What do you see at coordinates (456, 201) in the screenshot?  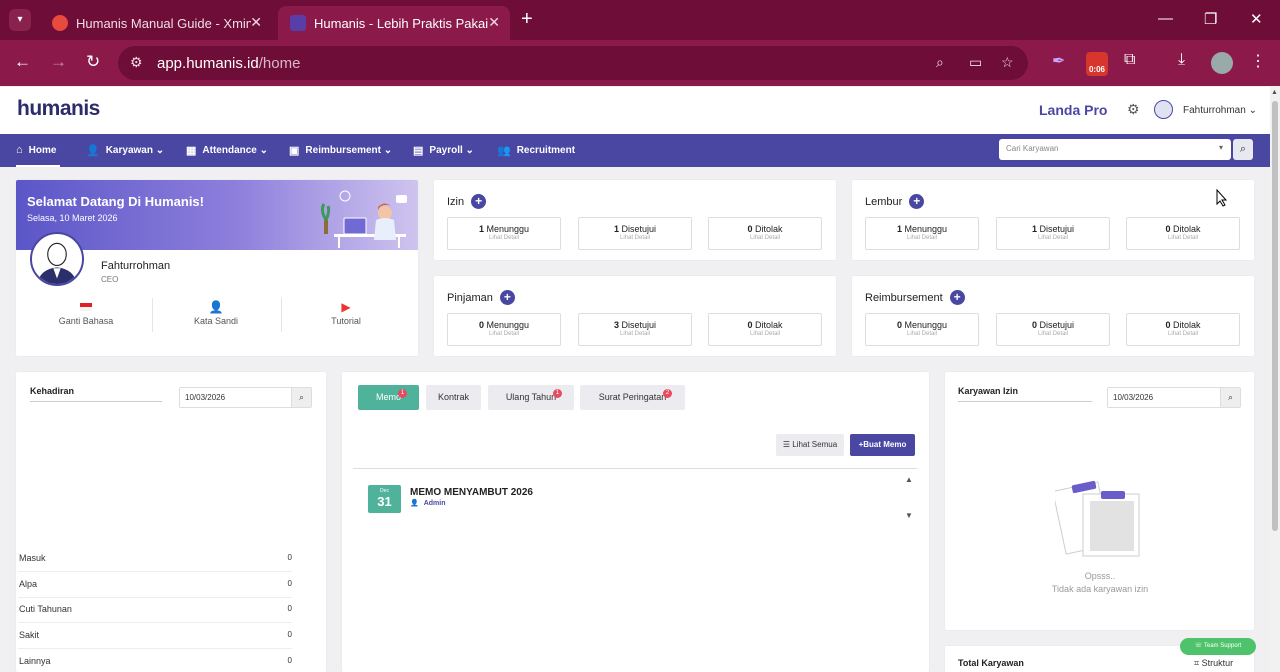 I see `card-title: Izin` at bounding box center [456, 201].